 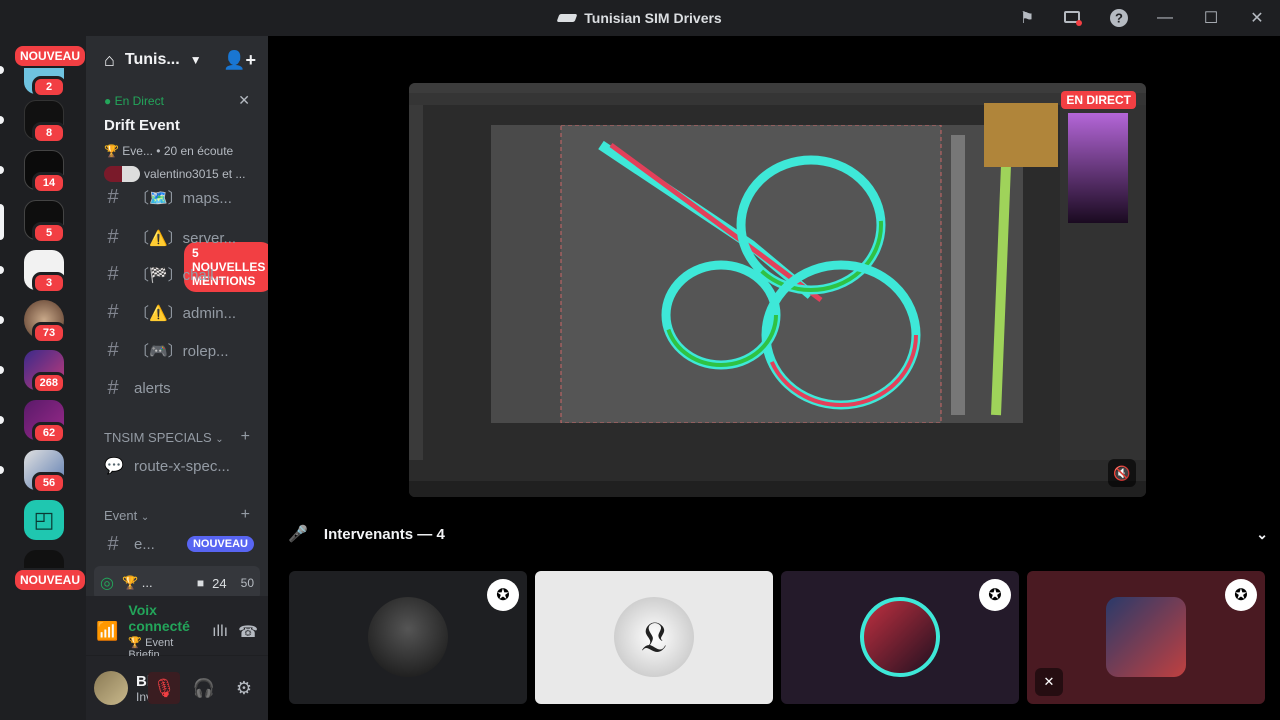 I want to click on server-icon: 62, so click(x=45, y=422).